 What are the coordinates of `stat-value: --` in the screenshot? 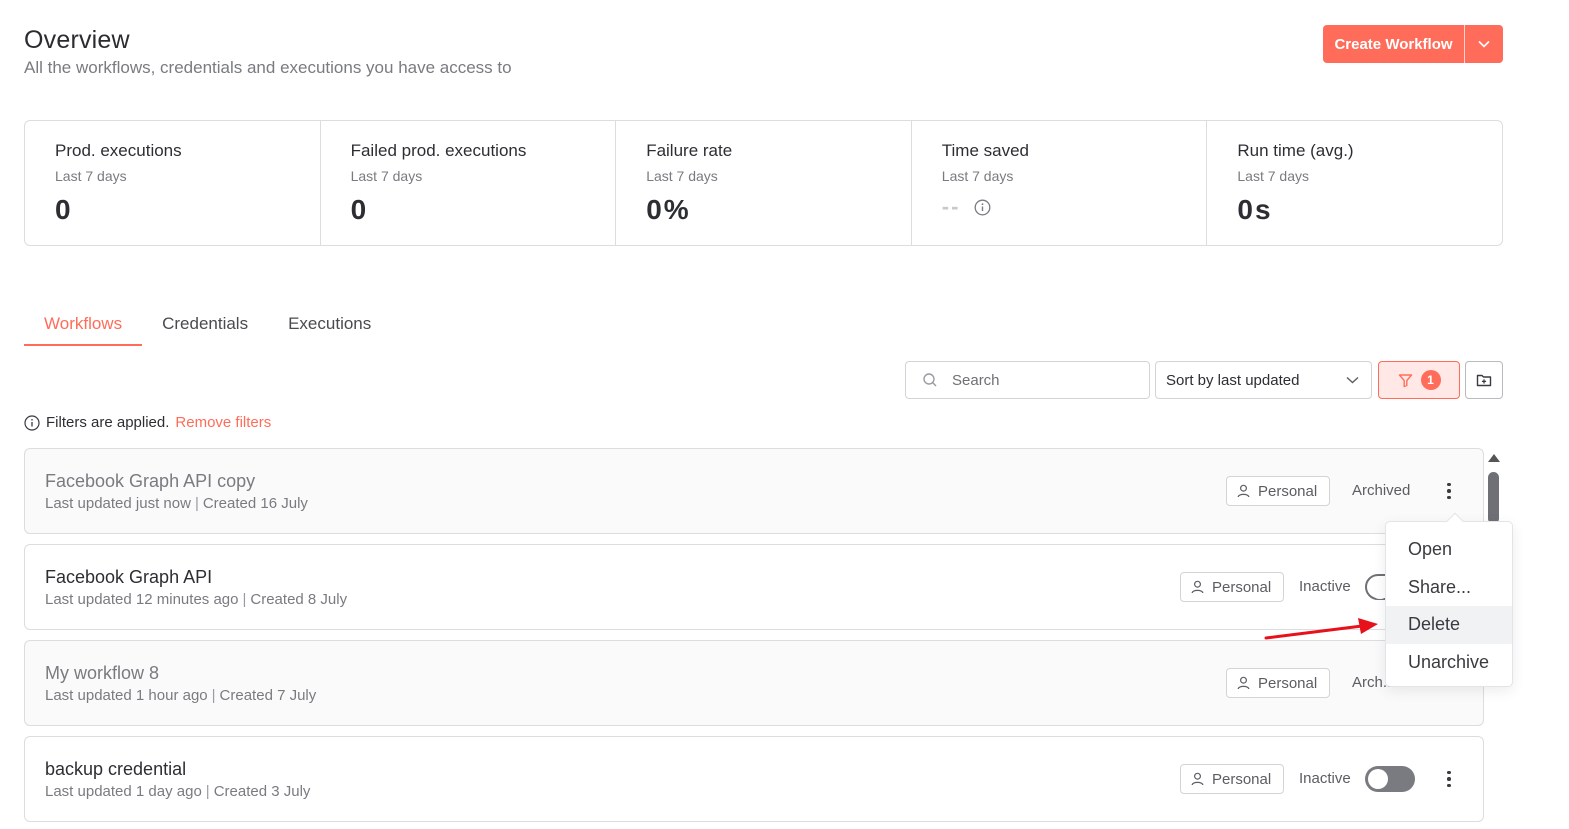 It's located at (951, 206).